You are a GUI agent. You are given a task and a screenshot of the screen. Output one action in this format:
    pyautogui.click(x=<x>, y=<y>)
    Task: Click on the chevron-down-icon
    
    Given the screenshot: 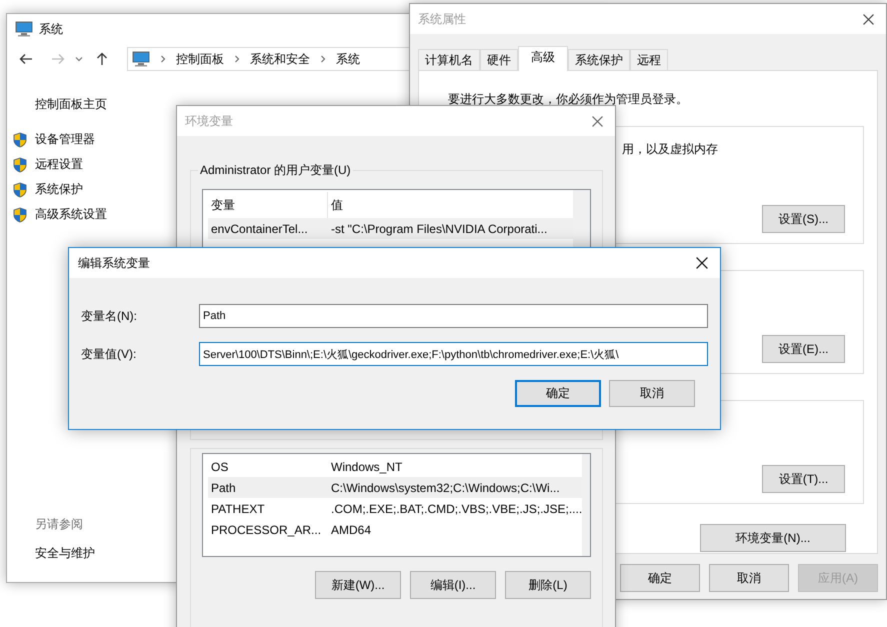 What is the action you would take?
    pyautogui.click(x=79, y=59)
    